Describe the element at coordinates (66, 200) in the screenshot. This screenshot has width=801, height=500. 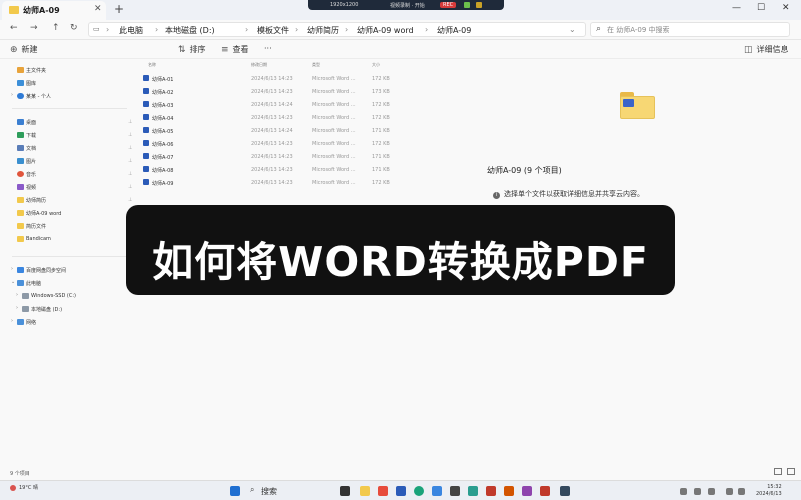
I see `sidebar-item-resumes: 幼师简历` at that location.